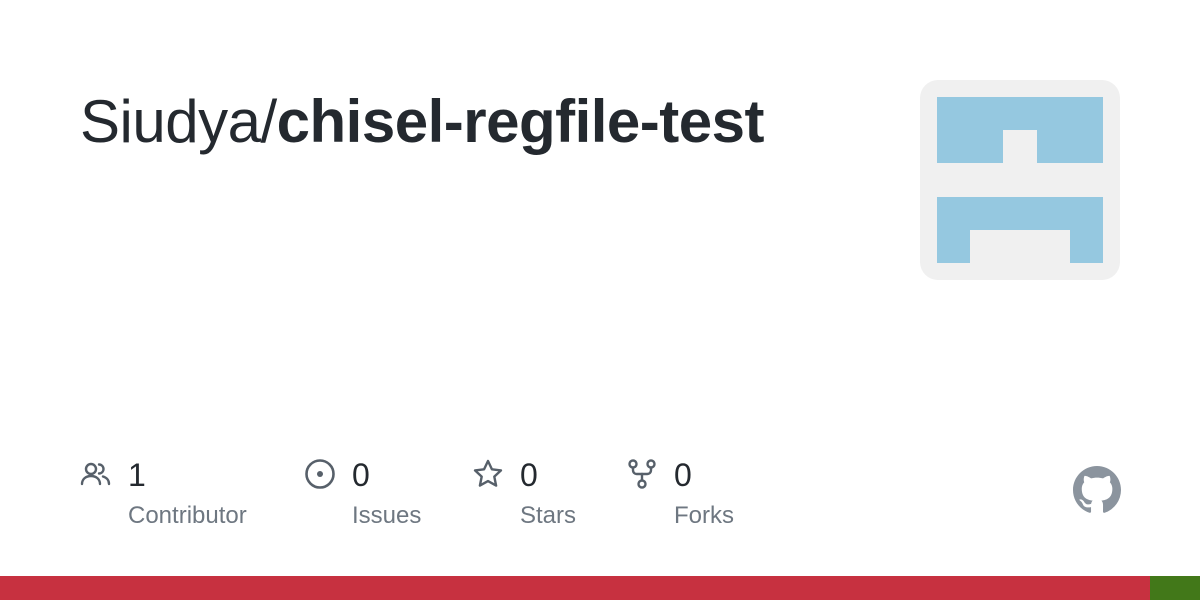 The width and height of the screenshot is (1200, 600). Describe the element at coordinates (320, 474) in the screenshot. I see `issue-icon` at that location.